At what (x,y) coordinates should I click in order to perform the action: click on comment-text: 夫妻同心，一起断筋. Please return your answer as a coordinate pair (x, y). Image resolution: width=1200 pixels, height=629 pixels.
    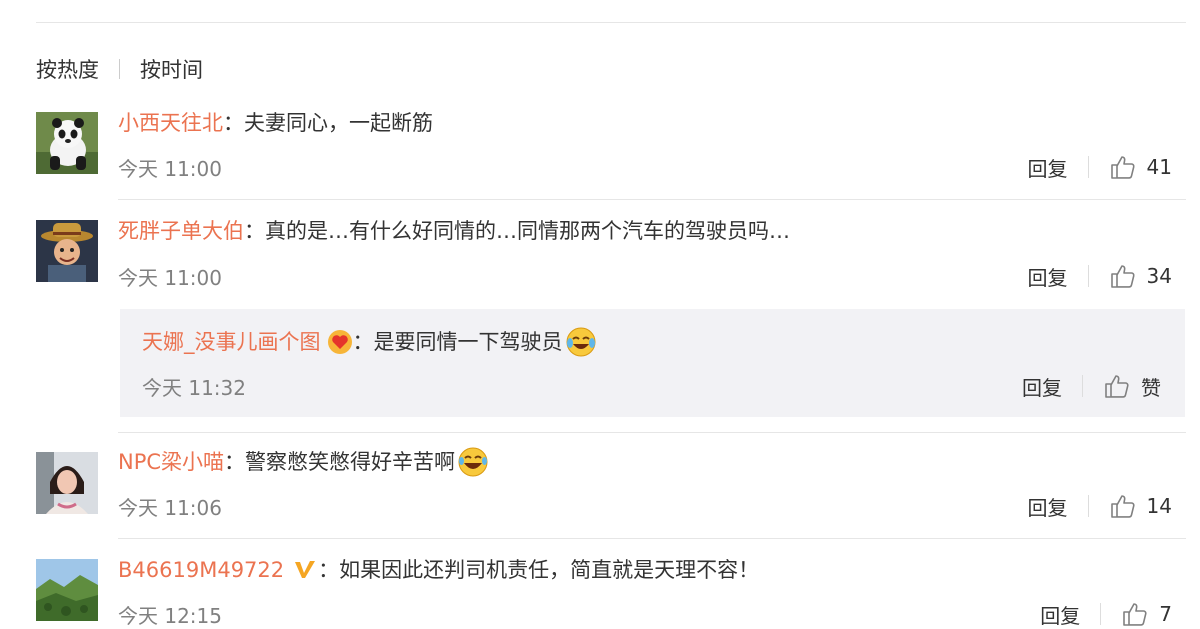
    Looking at the image, I should click on (338, 123).